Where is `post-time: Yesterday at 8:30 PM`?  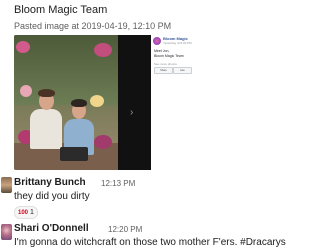
post-time: Yesterday at 8:30 PM is located at coordinates (177, 43).